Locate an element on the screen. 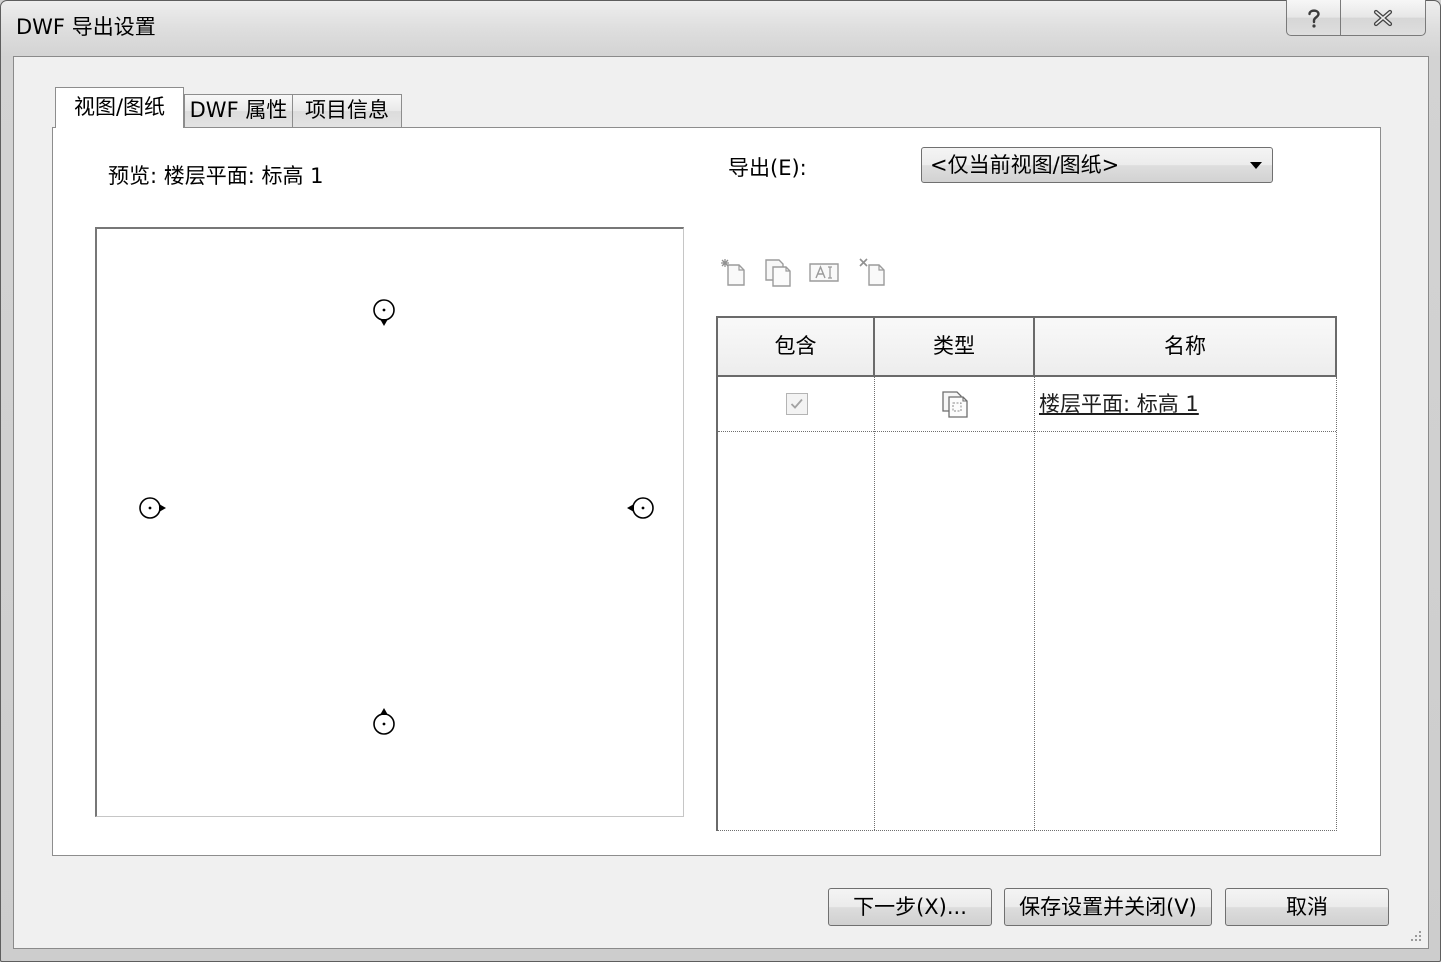 The width and height of the screenshot is (1441, 962). table-header: 包含 类型 名称 is located at coordinates (1027, 347).